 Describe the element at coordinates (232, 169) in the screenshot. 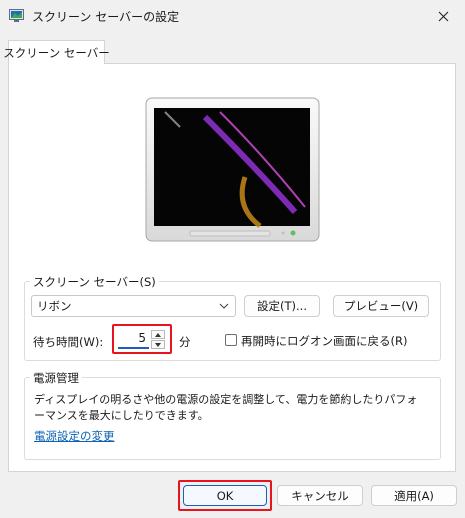

I see `monitor-preview-image` at that location.